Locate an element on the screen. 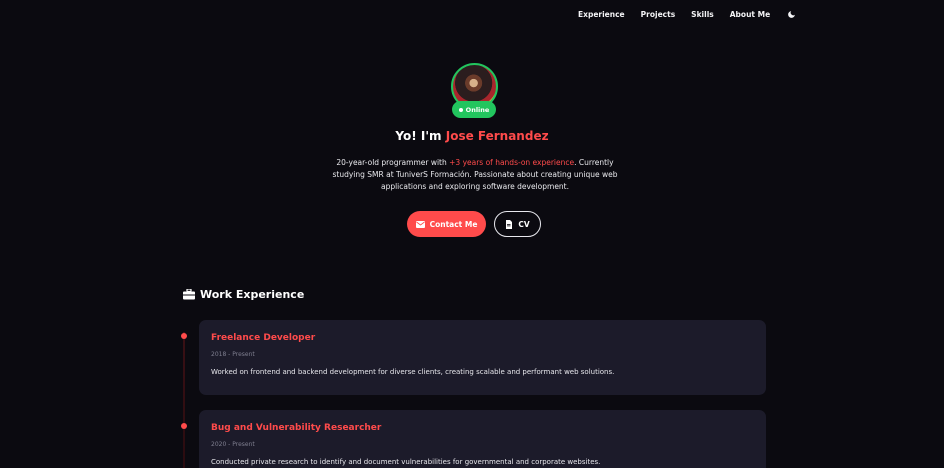  briefcase-icon is located at coordinates (189, 294).